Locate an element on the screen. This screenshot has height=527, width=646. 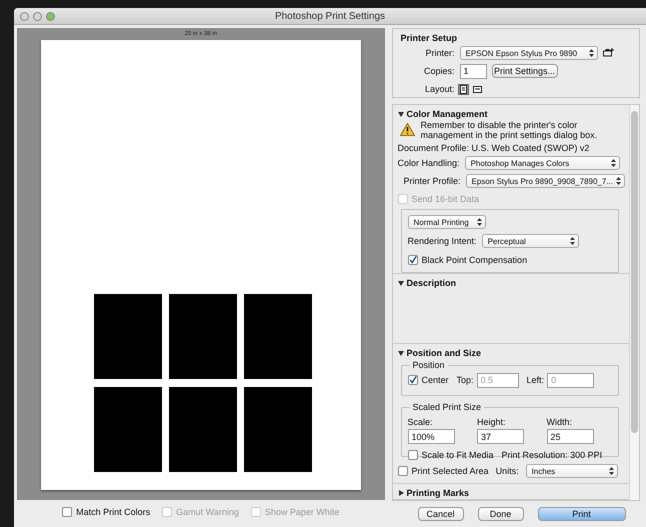
color-handling-select: Photoshop Manages Colors is located at coordinates (542, 163).